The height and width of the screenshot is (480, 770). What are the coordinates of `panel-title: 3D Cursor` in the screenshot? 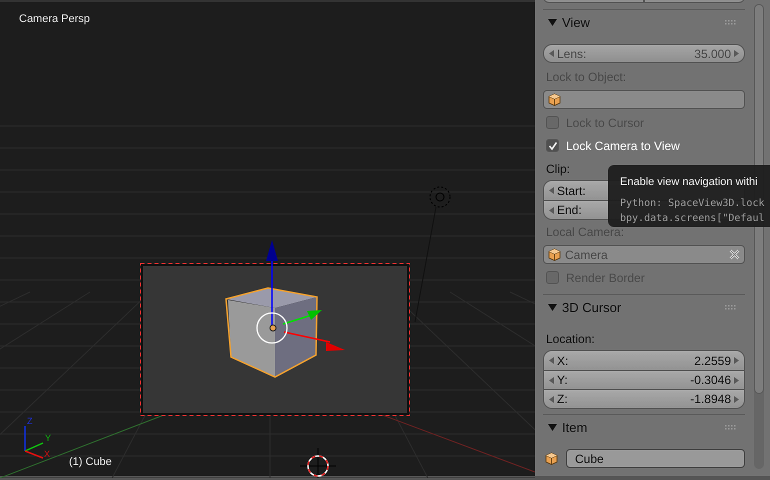 It's located at (592, 308).